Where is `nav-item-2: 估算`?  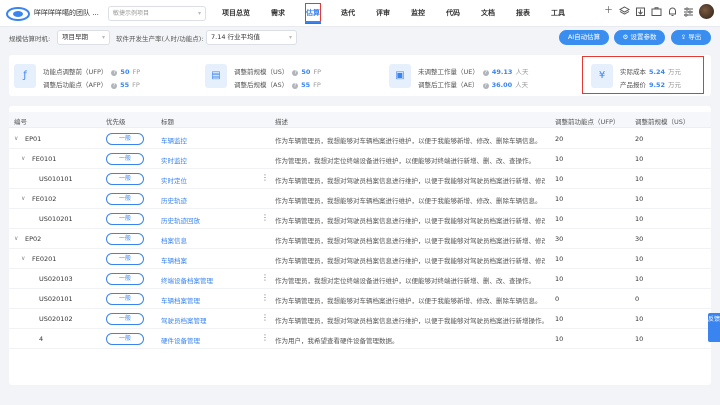
nav-item-2: 估算 is located at coordinates (313, 13).